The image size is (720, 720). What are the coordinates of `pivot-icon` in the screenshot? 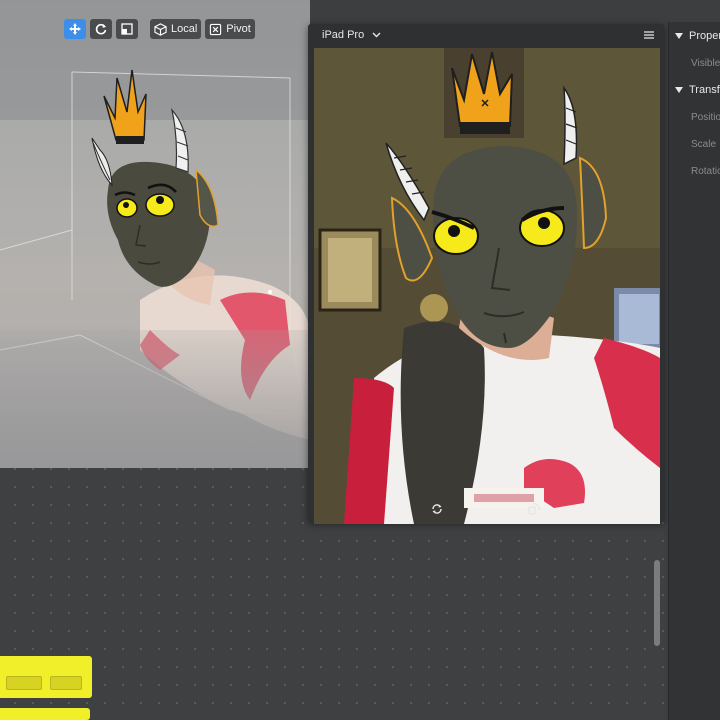 It's located at (215, 29).